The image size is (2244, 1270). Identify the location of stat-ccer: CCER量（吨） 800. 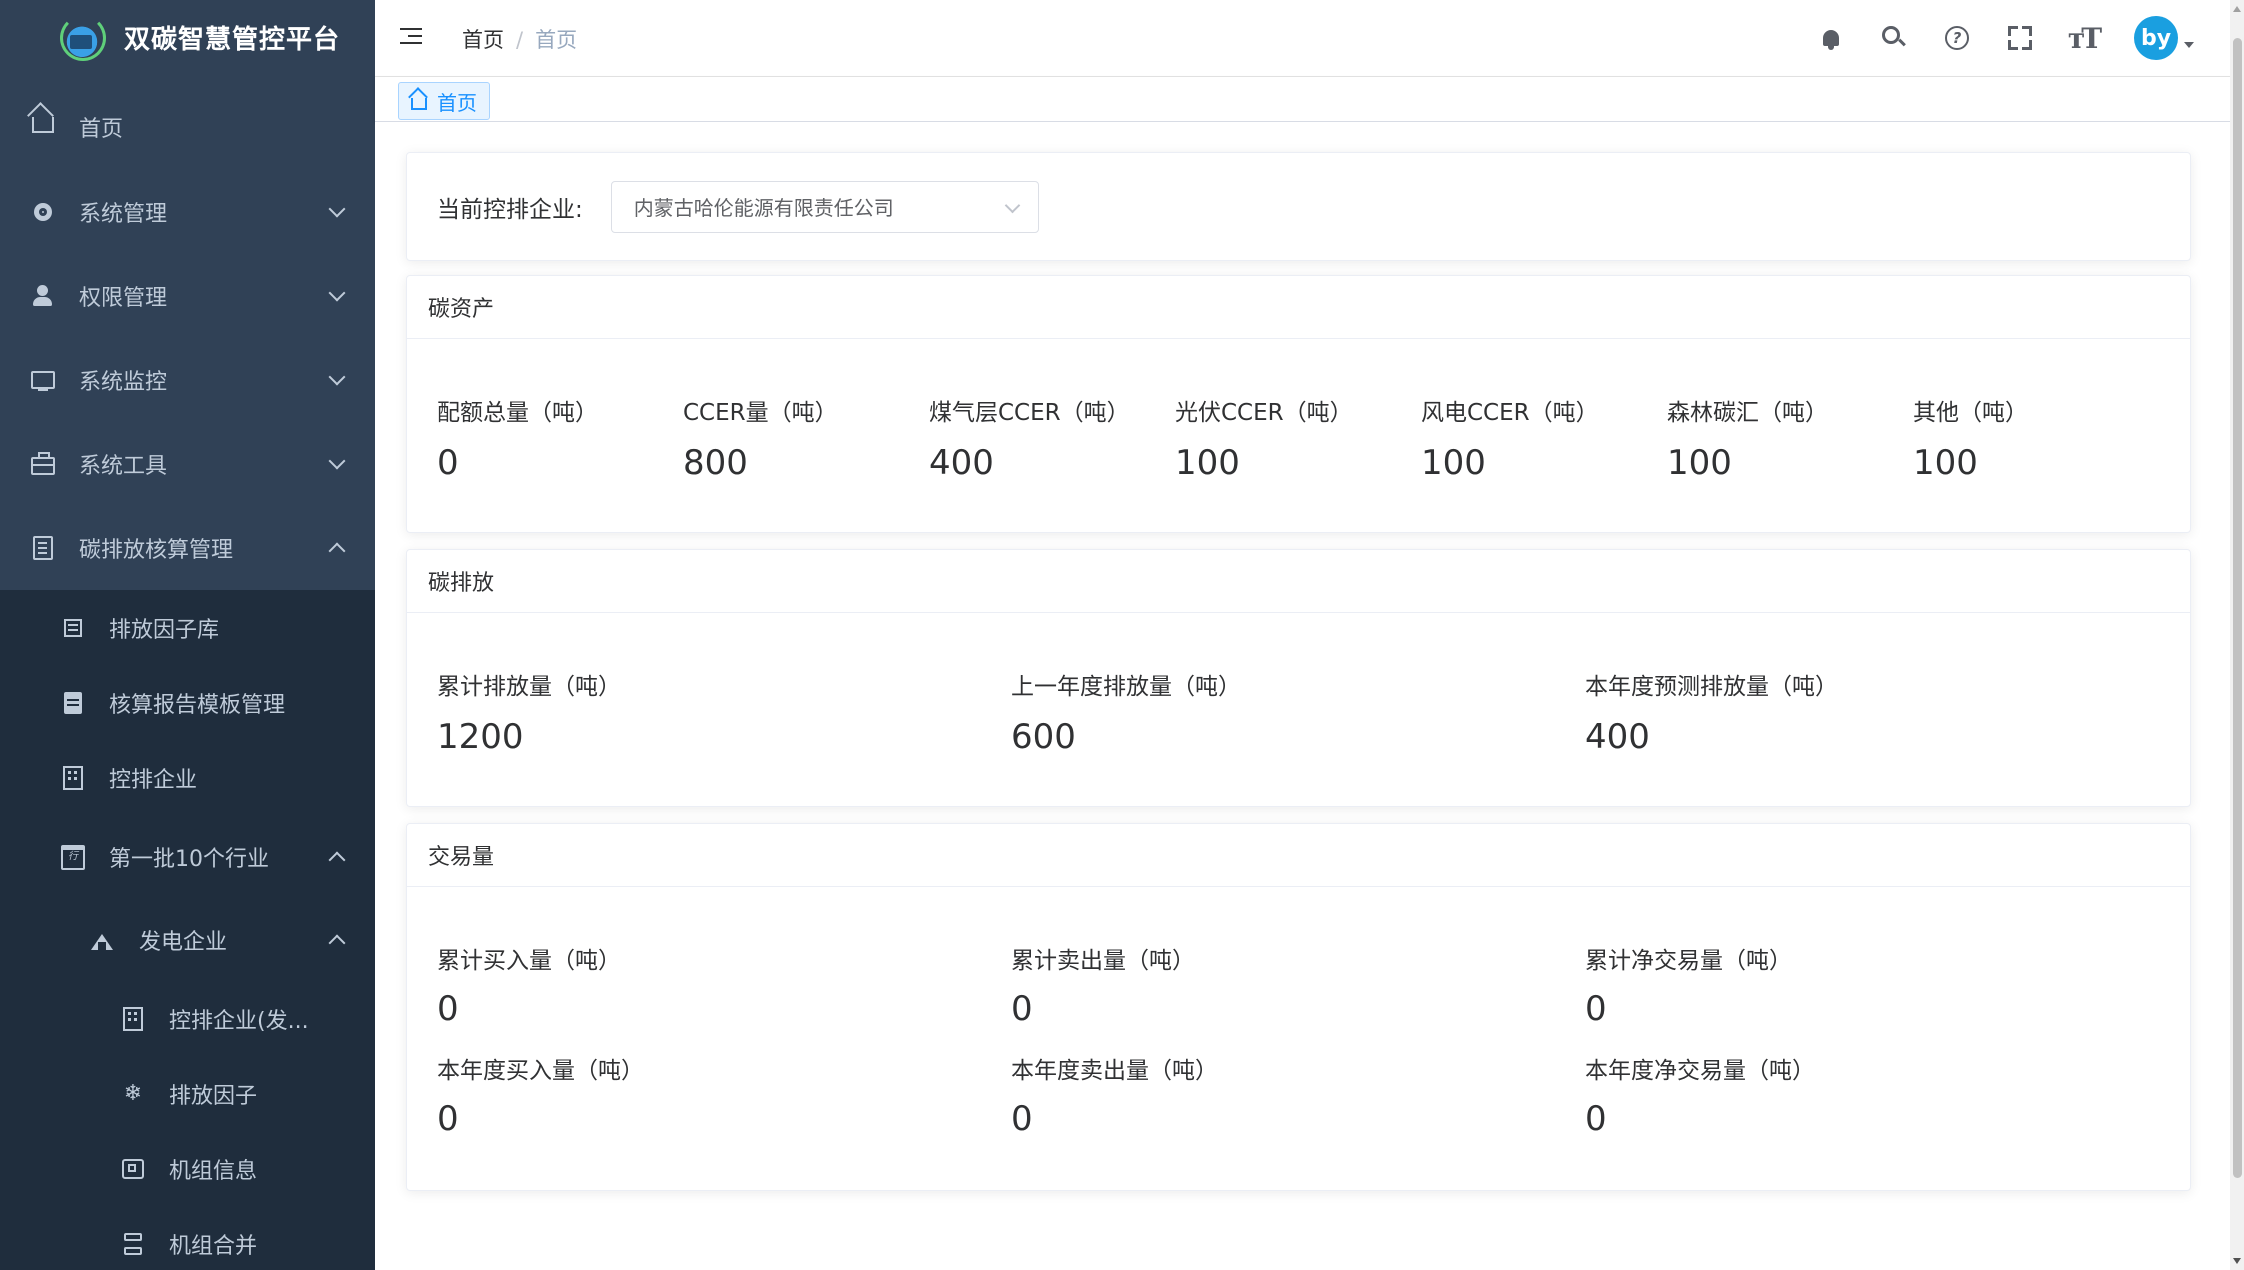
(760, 438).